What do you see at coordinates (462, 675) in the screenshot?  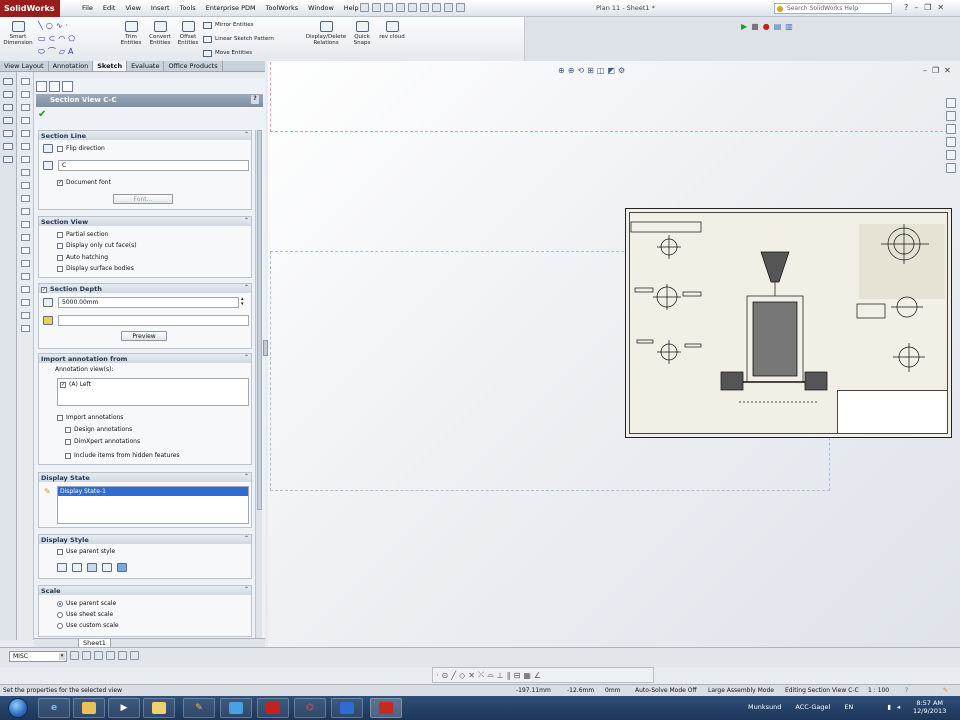 I see `quadrant-snap-icon: ◇` at bounding box center [462, 675].